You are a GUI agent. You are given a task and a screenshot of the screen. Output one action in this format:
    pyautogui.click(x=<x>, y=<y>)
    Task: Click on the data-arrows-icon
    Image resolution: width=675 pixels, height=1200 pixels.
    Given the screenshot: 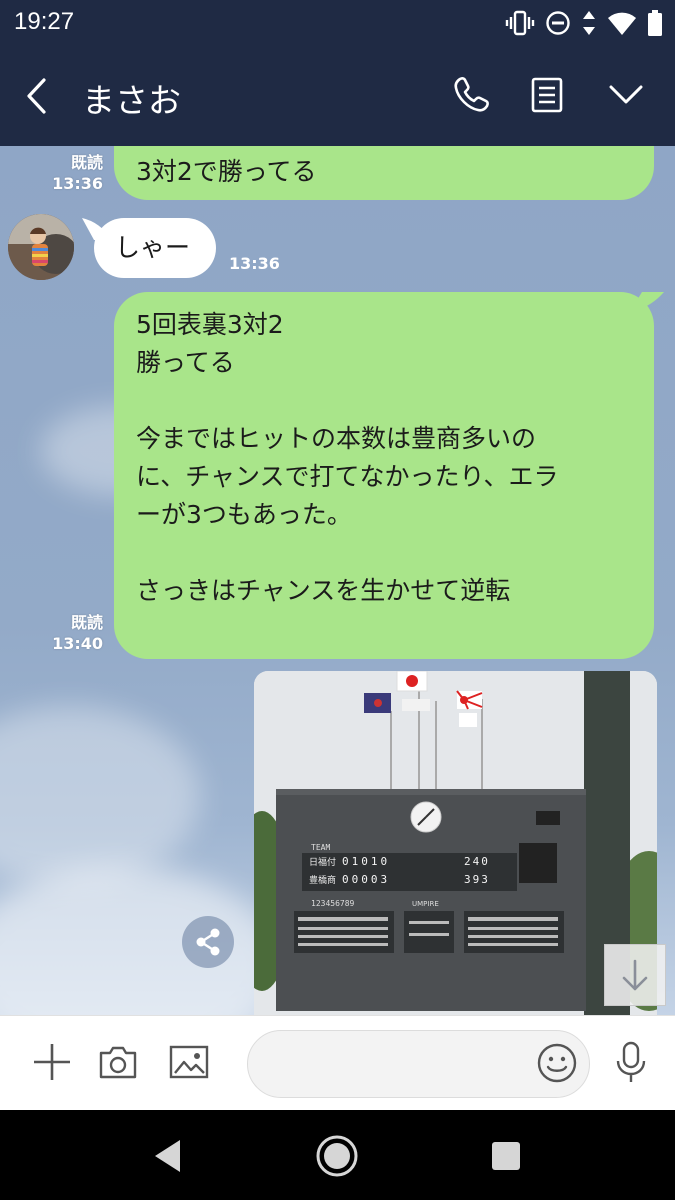 What is the action you would take?
    pyautogui.click(x=589, y=23)
    